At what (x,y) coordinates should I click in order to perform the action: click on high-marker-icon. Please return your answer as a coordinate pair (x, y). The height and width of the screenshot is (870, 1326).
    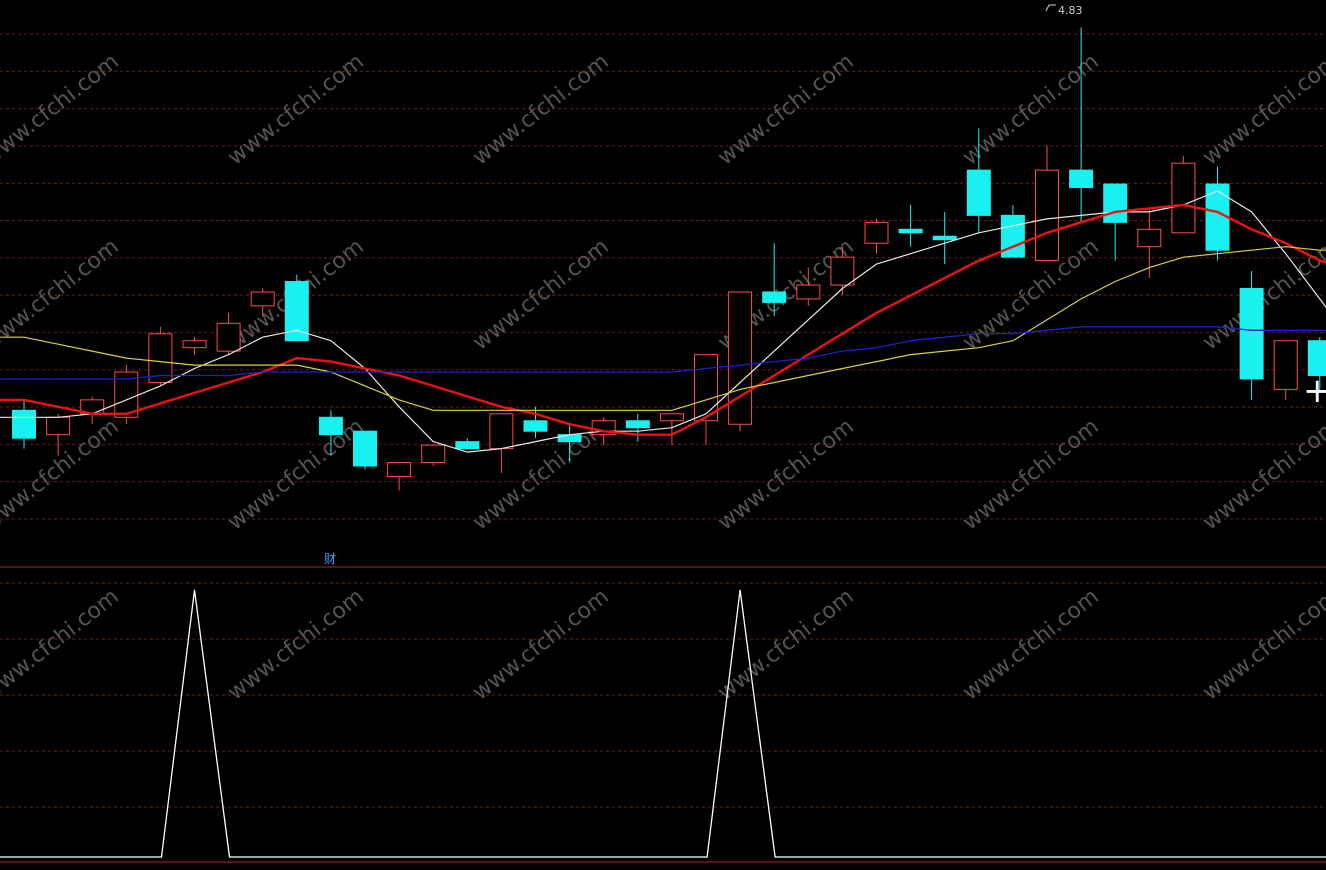
    Looking at the image, I should click on (1051, 8).